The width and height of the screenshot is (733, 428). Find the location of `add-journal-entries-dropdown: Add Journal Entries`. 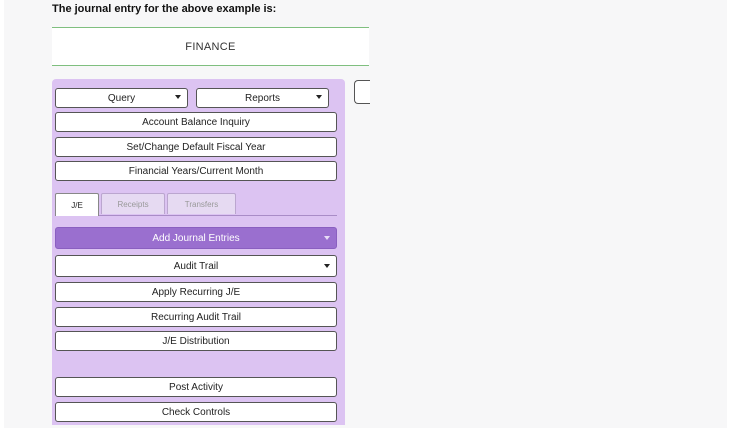

add-journal-entries-dropdown: Add Journal Entries is located at coordinates (196, 238).